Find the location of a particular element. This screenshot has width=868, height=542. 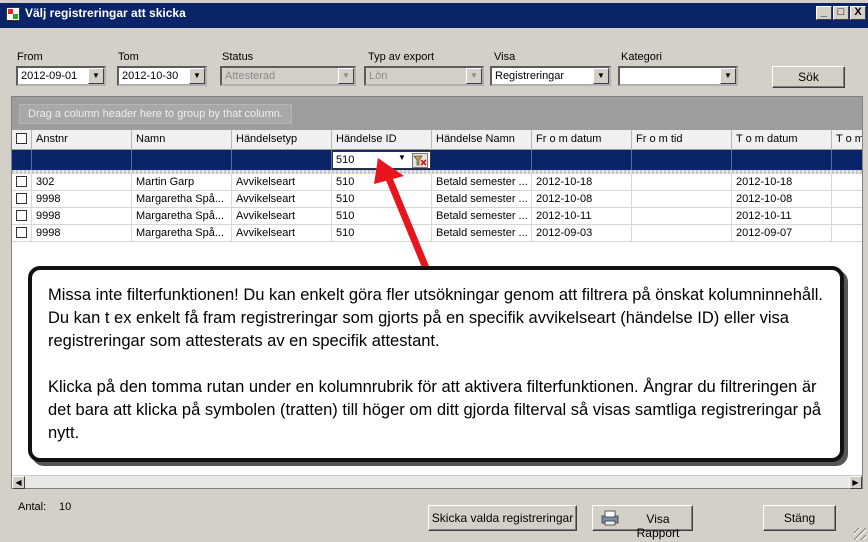

send-selected-button: Skicka valda registreringar is located at coordinates (502, 518).